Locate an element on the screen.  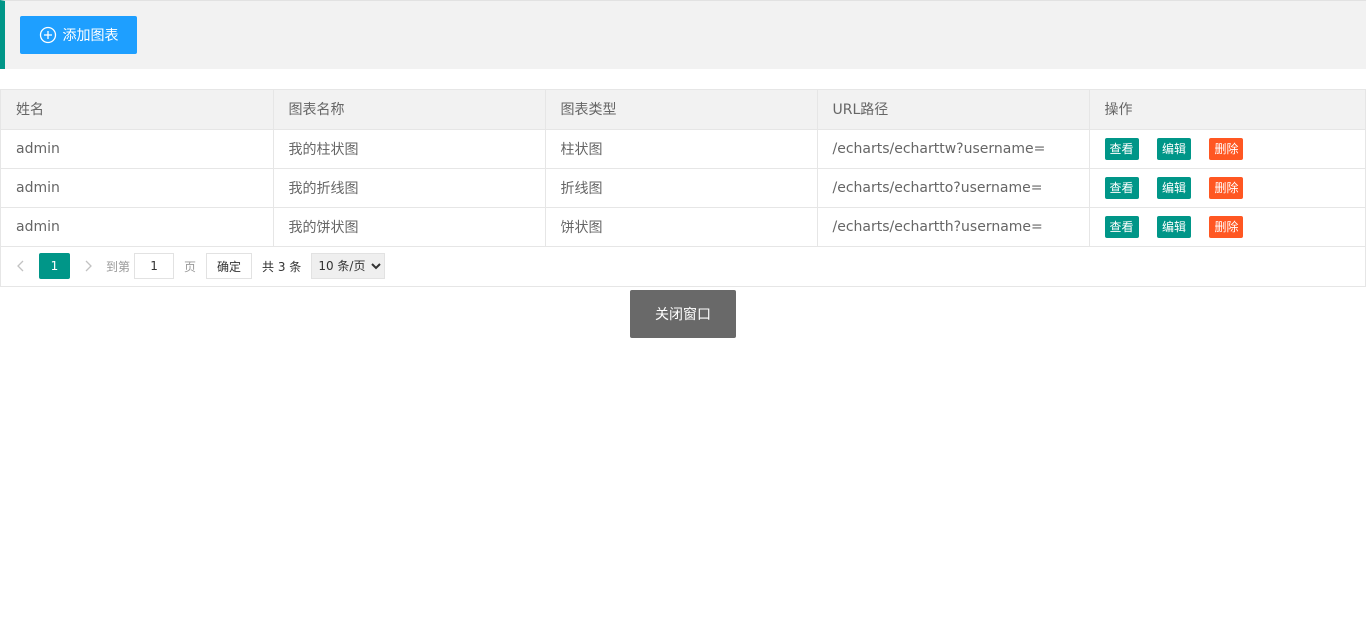
cell-url: /echarts/echartth?username= is located at coordinates (953, 227).